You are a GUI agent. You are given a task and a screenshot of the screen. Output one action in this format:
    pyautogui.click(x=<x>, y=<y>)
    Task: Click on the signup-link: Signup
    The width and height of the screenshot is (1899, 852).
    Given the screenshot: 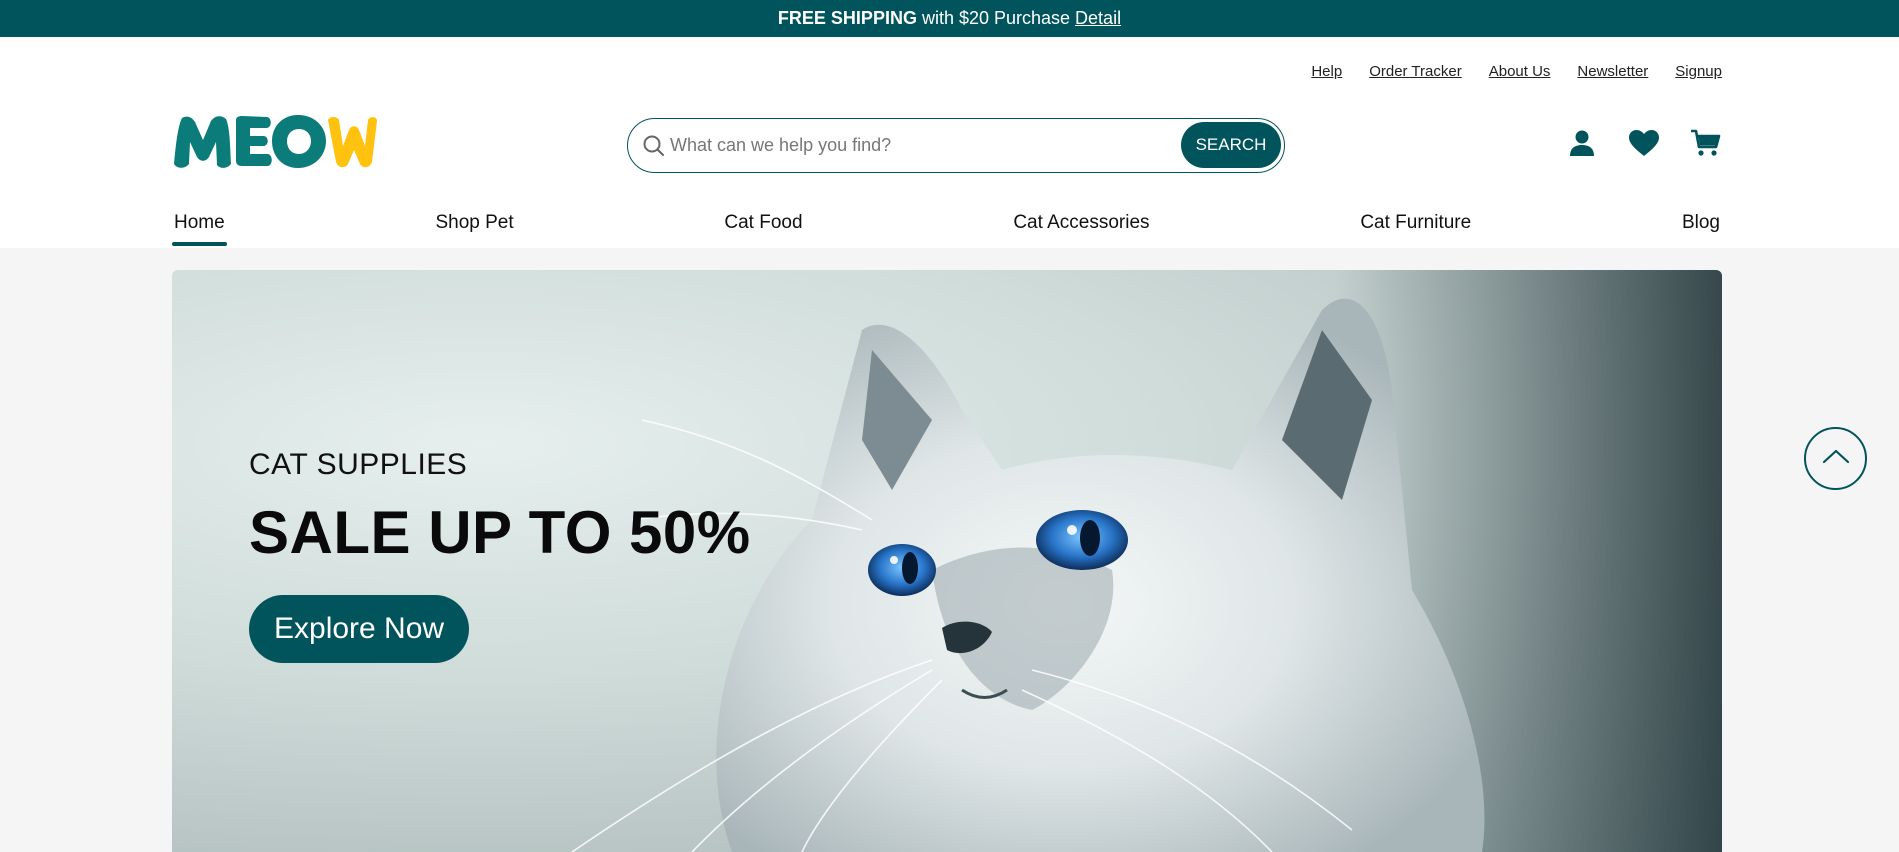 What is the action you would take?
    pyautogui.click(x=1698, y=71)
    